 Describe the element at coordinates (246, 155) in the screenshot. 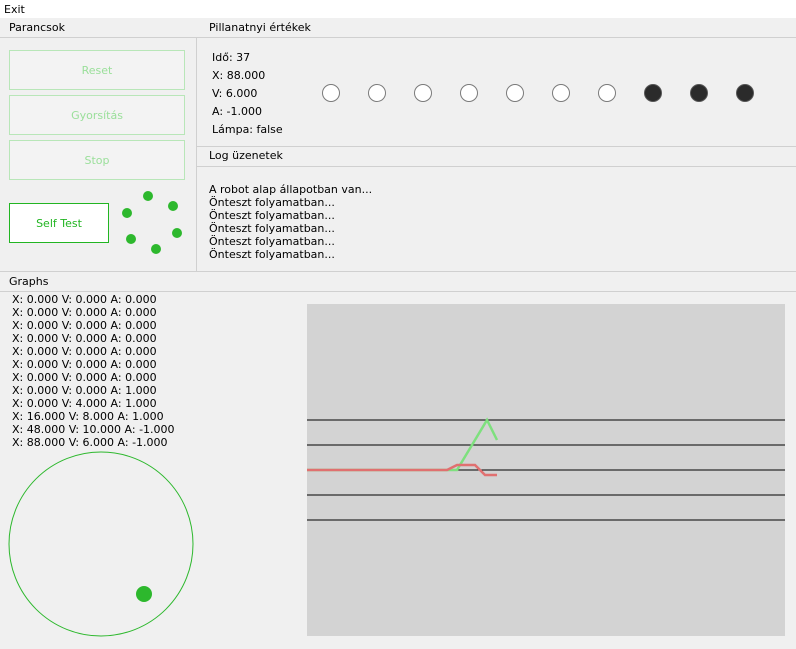

I see `log-header: Log üzenetek` at that location.